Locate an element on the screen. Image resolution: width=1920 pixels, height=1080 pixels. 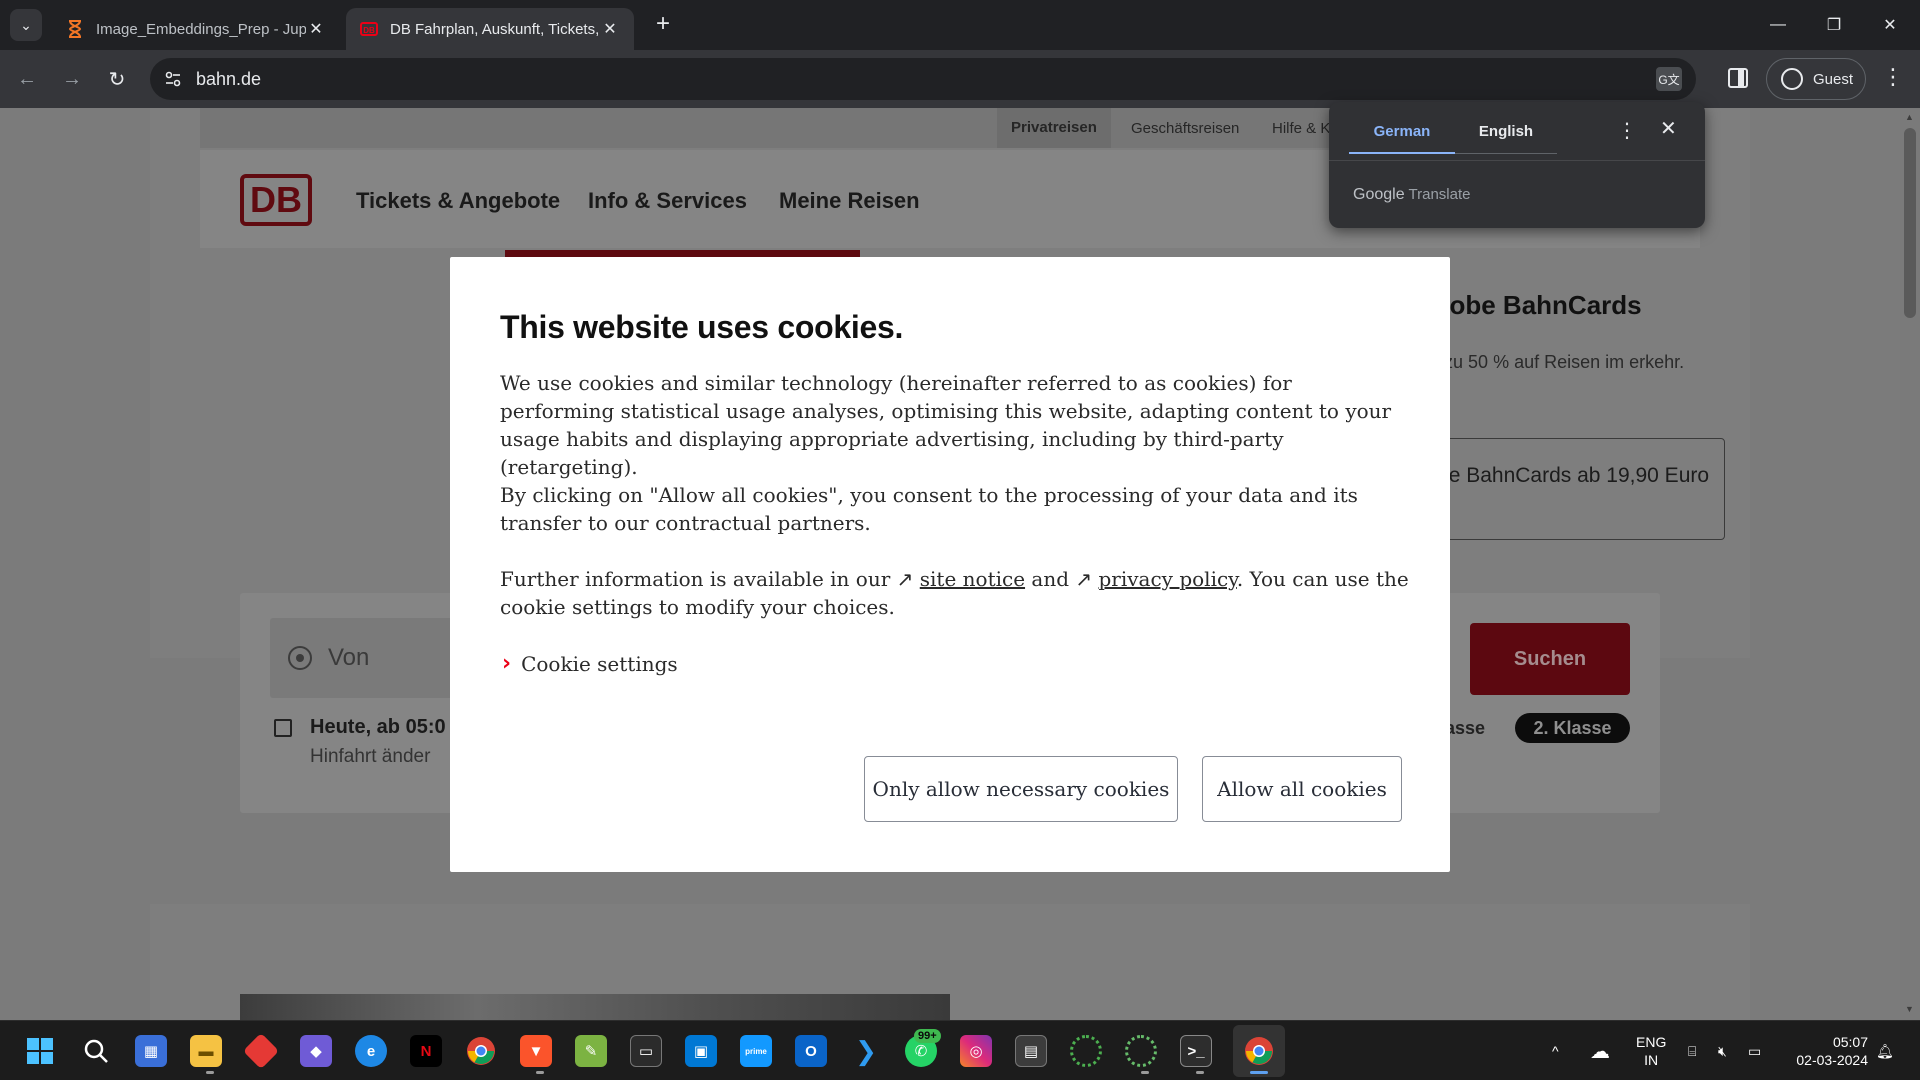
prime-video-icon: prime is located at coordinates (756, 1051).